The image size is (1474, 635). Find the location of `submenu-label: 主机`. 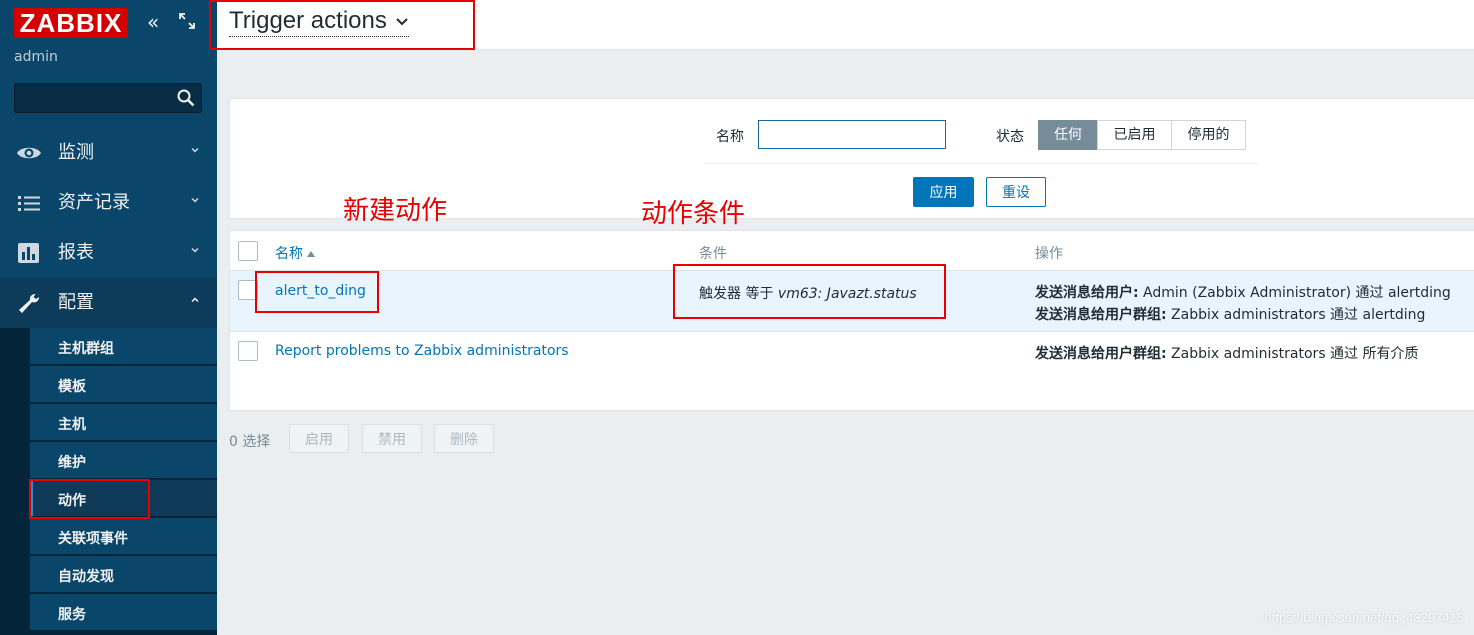

submenu-label: 主机 is located at coordinates (72, 425).